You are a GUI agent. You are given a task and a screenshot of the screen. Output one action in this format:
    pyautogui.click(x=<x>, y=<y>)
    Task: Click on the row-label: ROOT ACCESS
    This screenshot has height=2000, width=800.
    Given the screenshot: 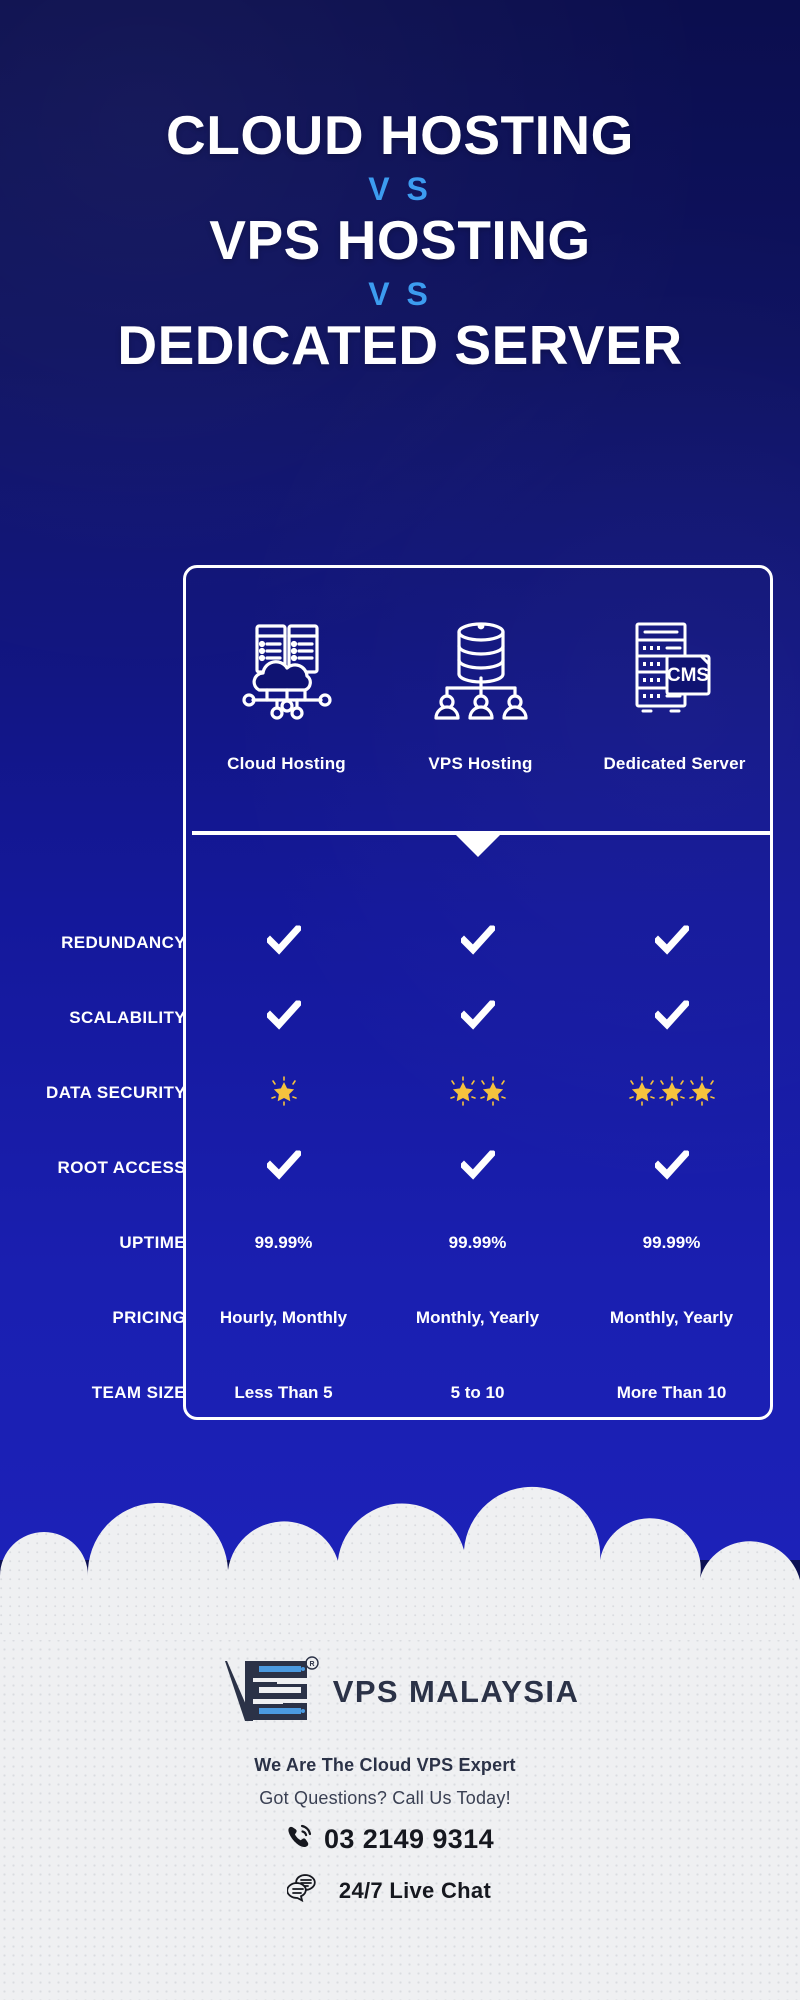 What is the action you would take?
    pyautogui.click(x=121, y=1167)
    